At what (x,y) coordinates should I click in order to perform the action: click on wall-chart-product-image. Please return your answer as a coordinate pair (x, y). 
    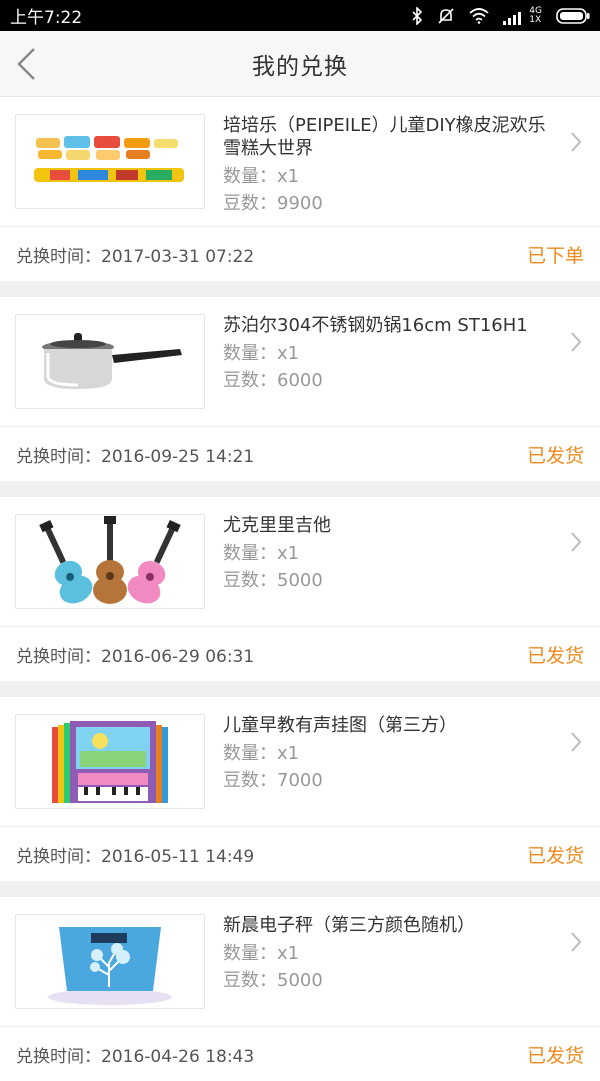
    Looking at the image, I should click on (110, 761).